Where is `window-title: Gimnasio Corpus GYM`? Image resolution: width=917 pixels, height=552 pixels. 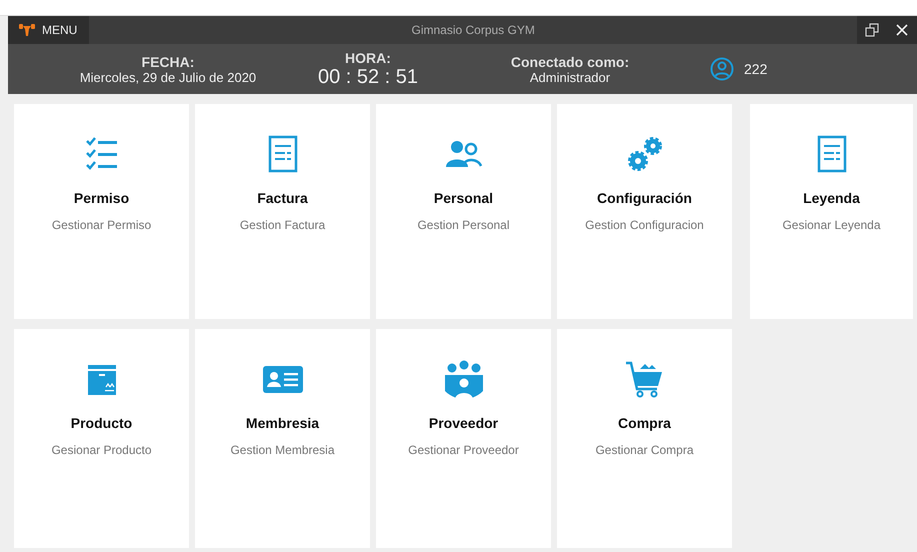
window-title: Gimnasio Corpus GYM is located at coordinates (473, 30).